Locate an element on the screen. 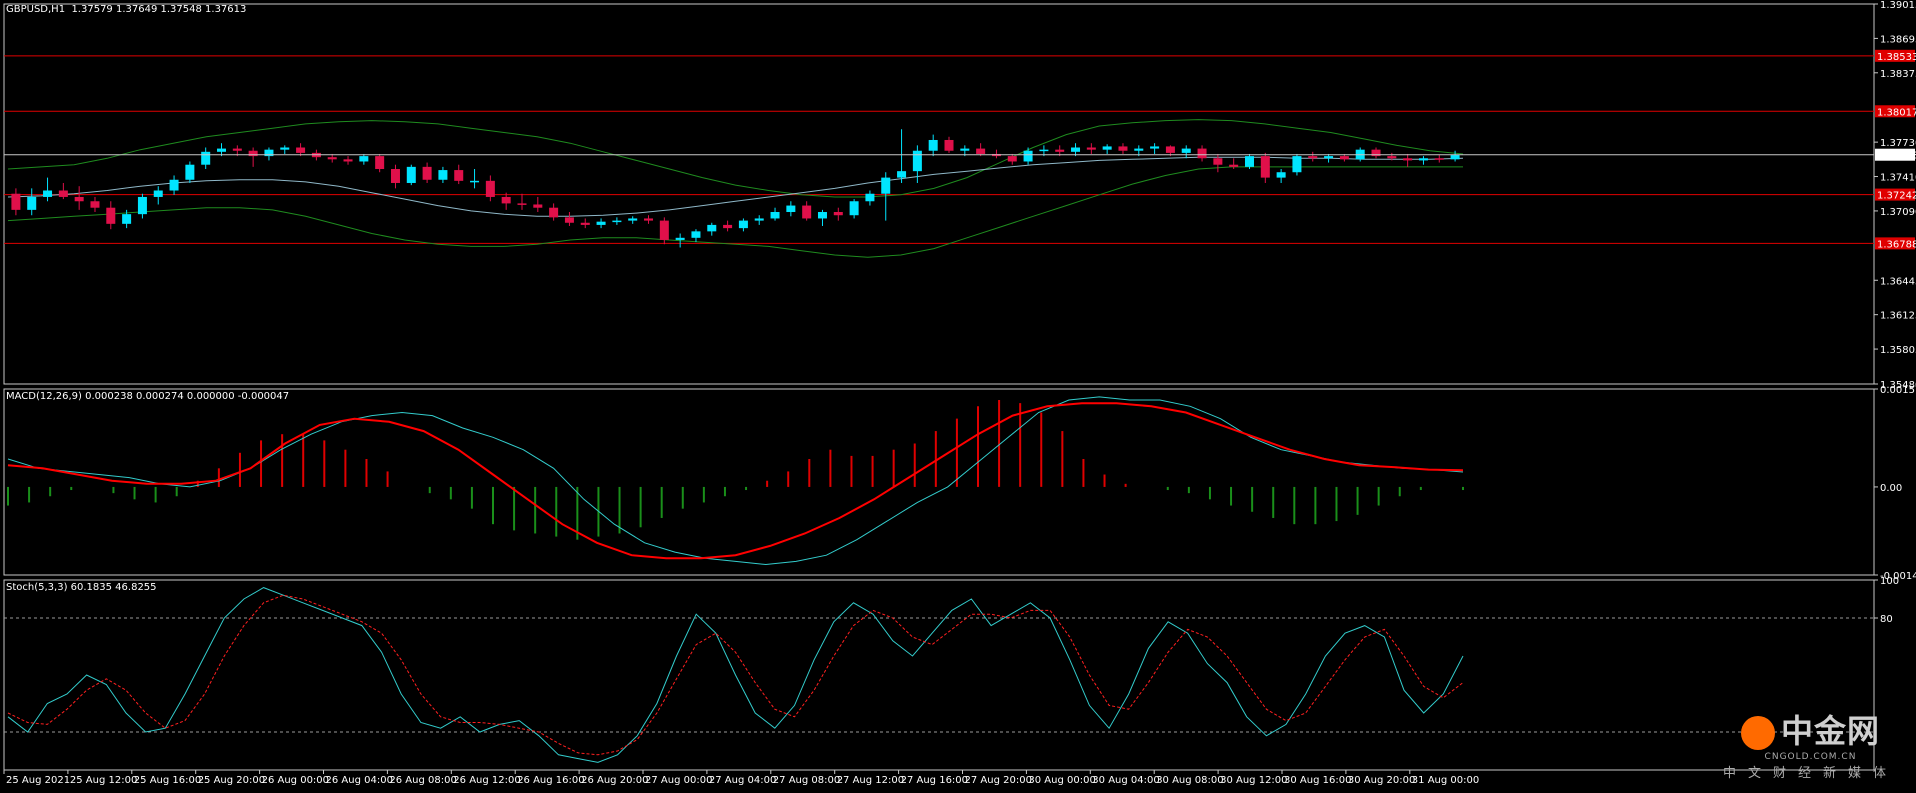 This screenshot has height=793, width=1916. time-axis-label: 26 Aug 04:00 is located at coordinates (359, 780).